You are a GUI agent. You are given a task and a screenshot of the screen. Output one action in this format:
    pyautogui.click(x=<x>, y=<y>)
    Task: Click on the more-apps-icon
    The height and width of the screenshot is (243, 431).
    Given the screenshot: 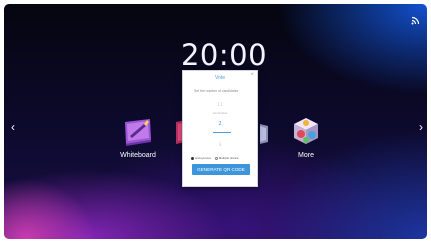 What is the action you would take?
    pyautogui.click(x=306, y=131)
    